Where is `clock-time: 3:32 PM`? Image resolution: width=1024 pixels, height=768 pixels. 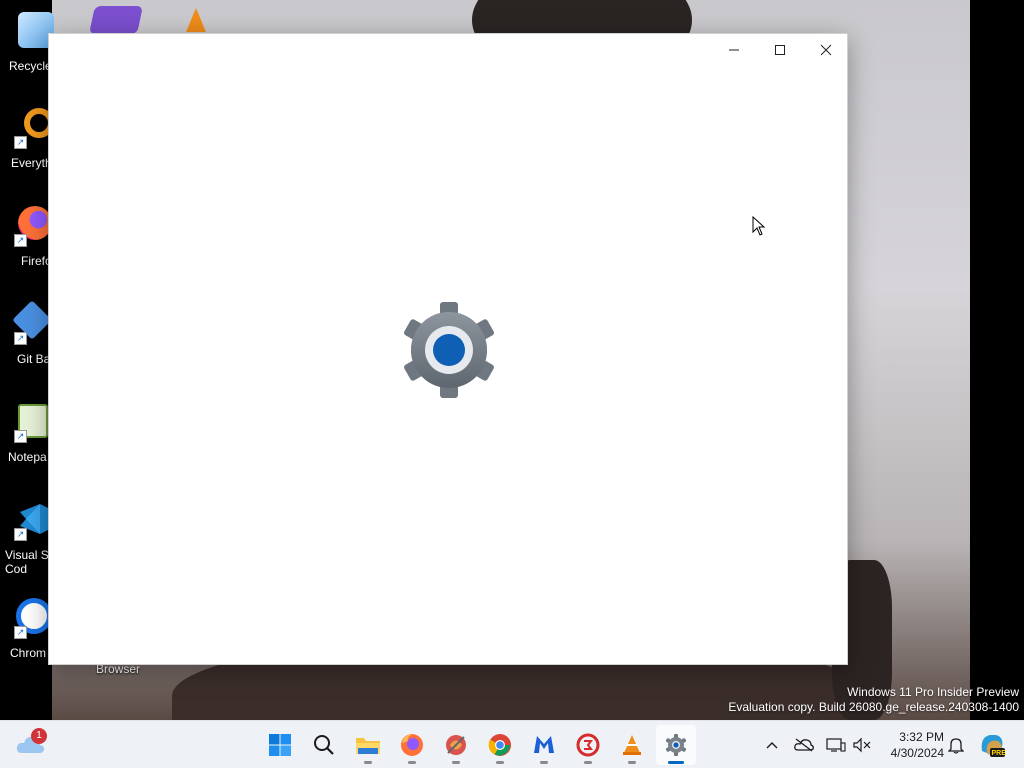
clock-time: 3:32 PM is located at coordinates (921, 737).